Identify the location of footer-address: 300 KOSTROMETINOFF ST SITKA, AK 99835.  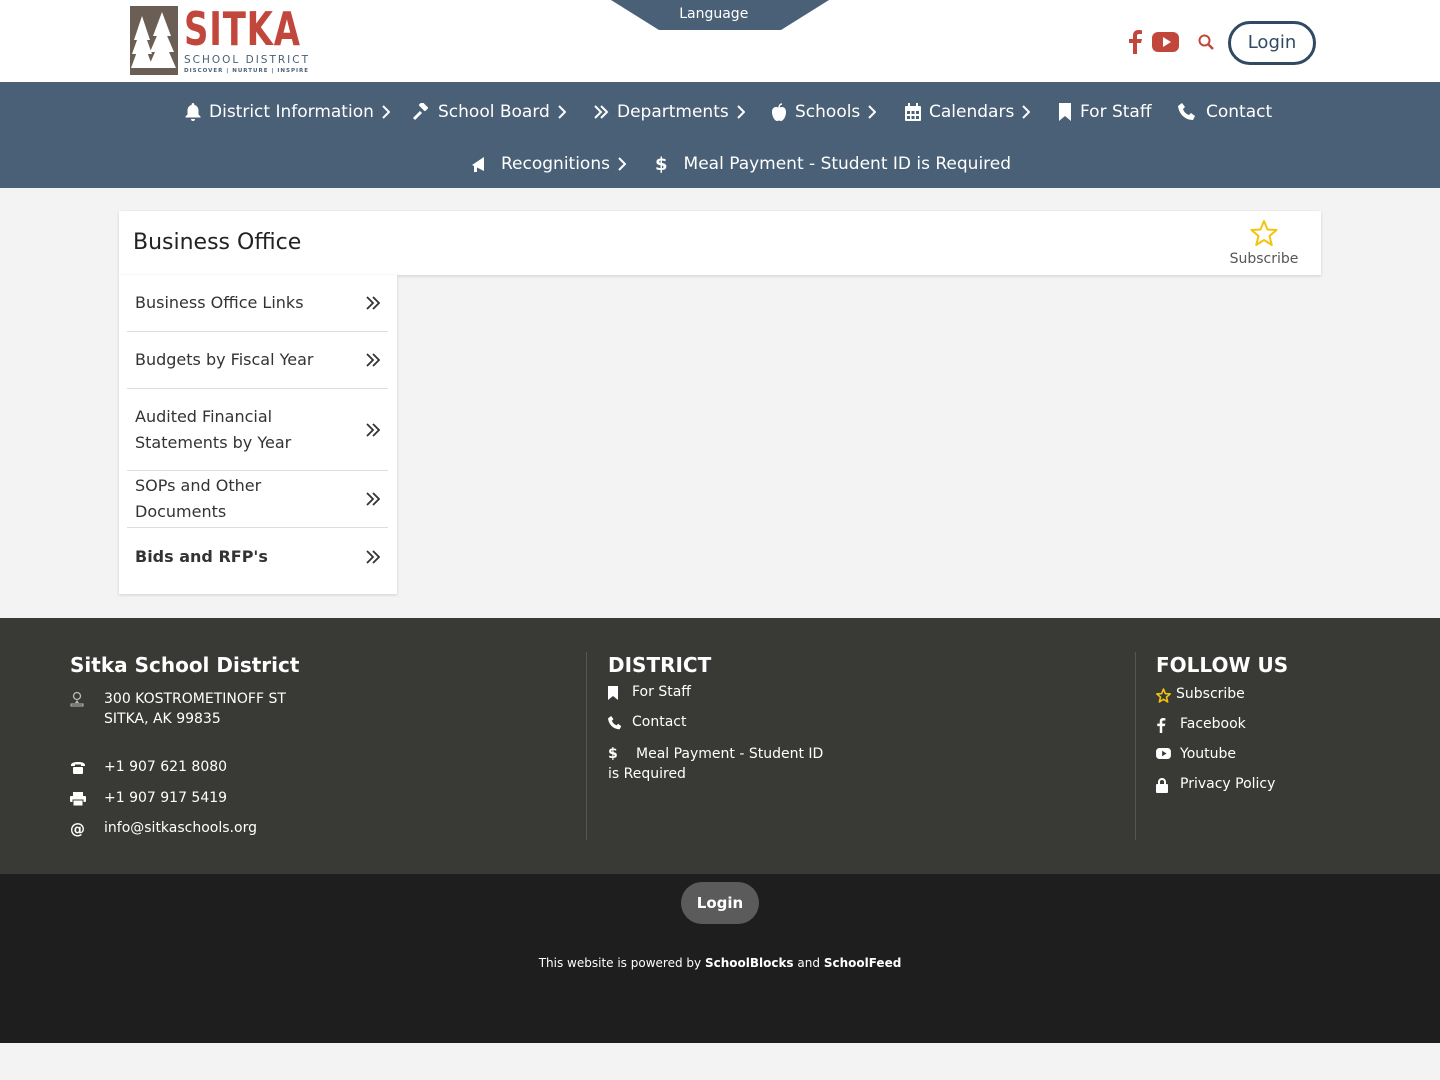
(178, 709).